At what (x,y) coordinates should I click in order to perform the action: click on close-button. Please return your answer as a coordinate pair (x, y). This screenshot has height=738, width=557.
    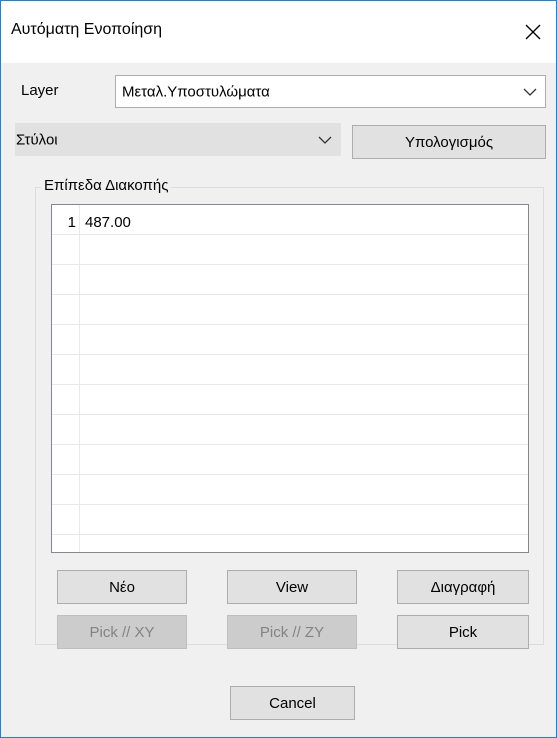
    Looking at the image, I should click on (533, 32).